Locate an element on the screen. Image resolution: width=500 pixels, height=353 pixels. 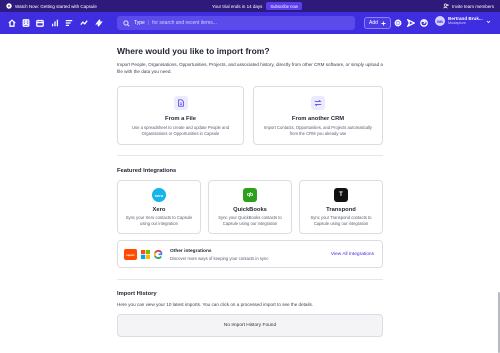
add-label: Add is located at coordinates (373, 23).